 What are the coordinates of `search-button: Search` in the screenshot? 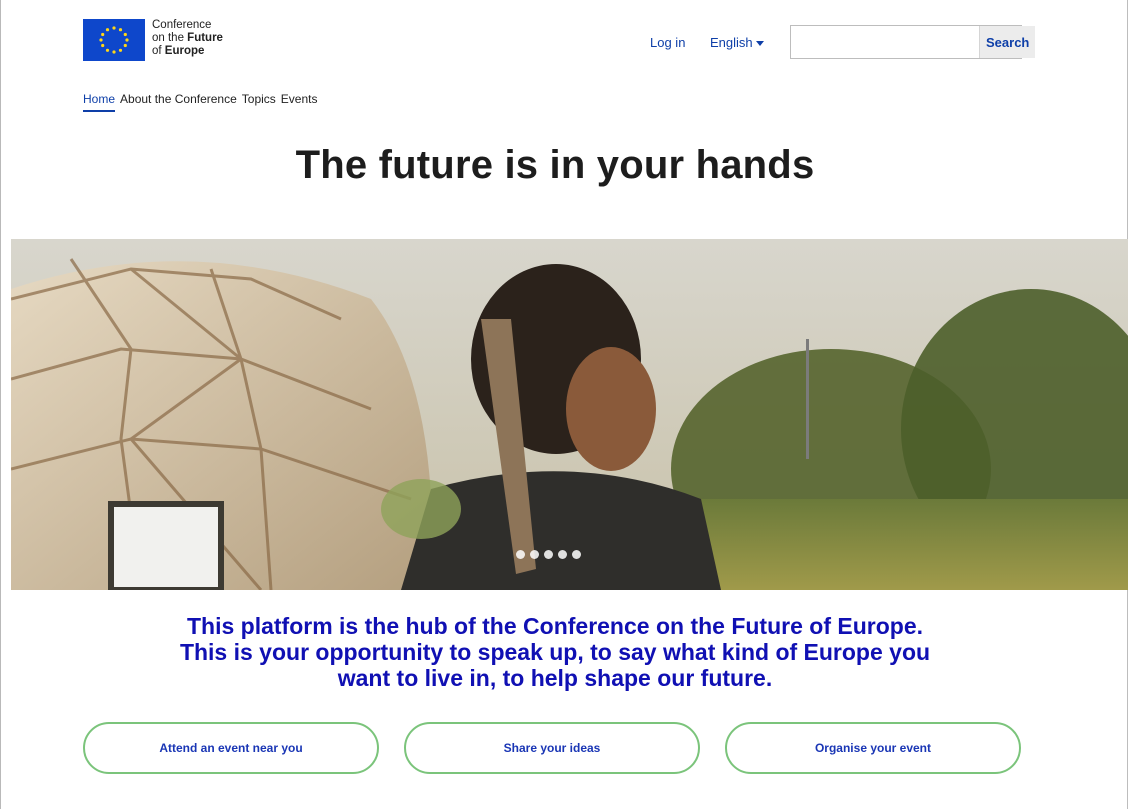 It's located at (1007, 42).